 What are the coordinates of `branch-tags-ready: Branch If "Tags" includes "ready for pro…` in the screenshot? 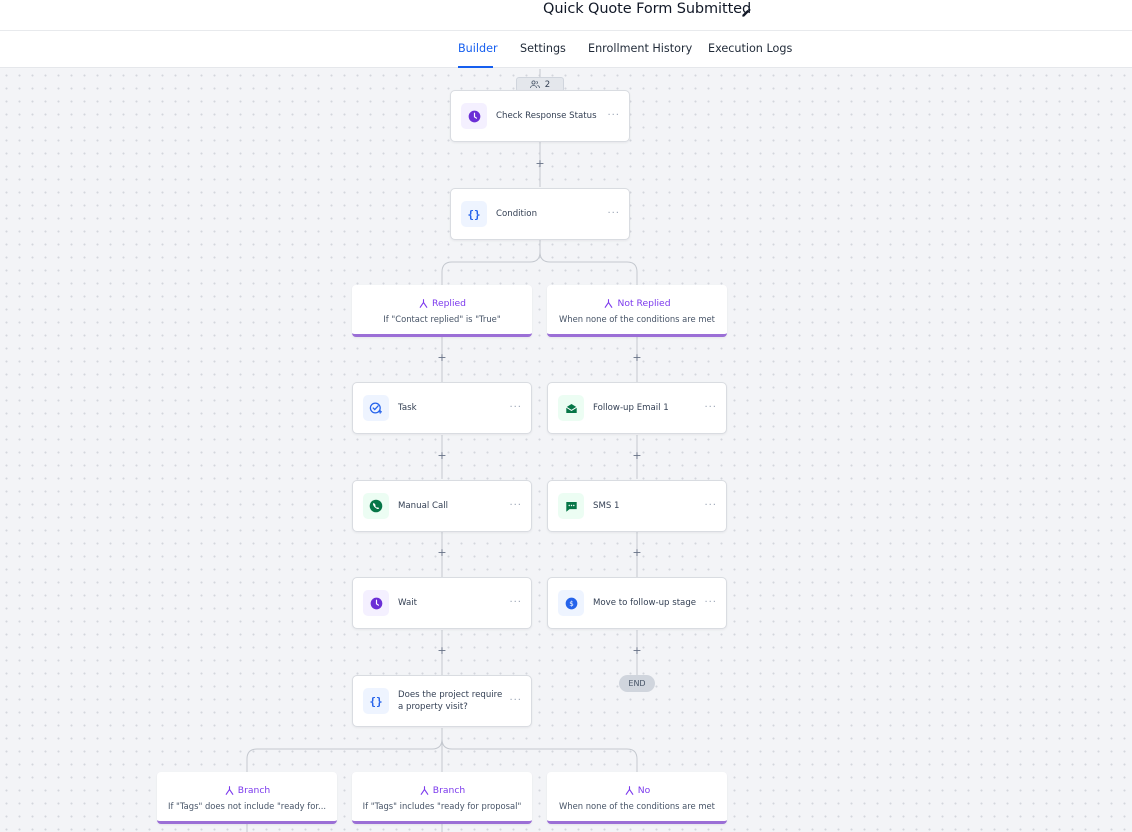 It's located at (442, 798).